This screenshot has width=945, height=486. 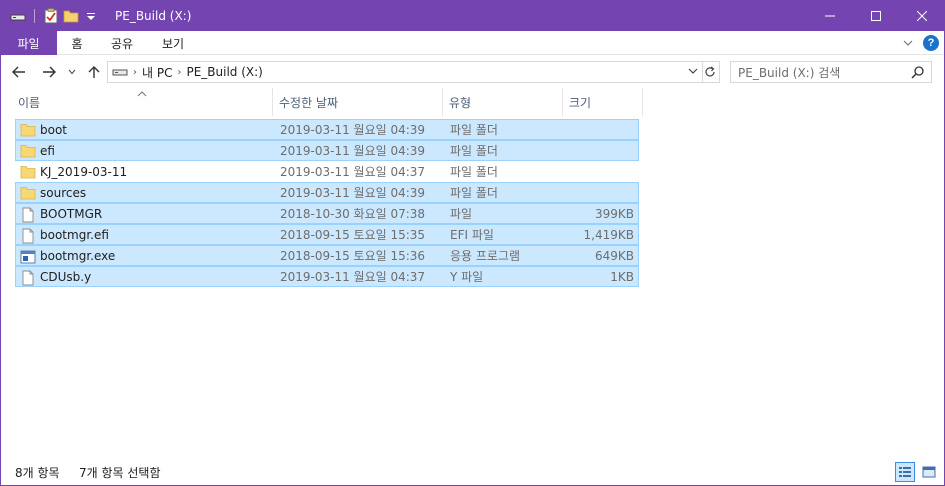 I want to click on minimize-button, so click(x=830, y=15).